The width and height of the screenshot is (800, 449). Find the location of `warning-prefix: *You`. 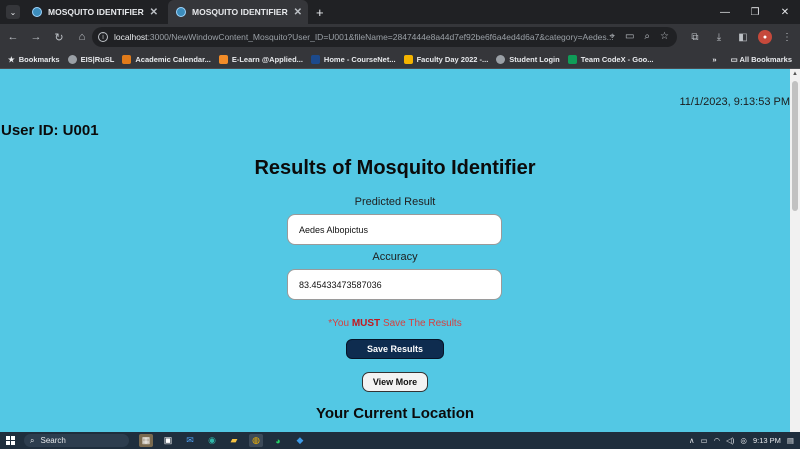

warning-prefix: *You is located at coordinates (340, 323).